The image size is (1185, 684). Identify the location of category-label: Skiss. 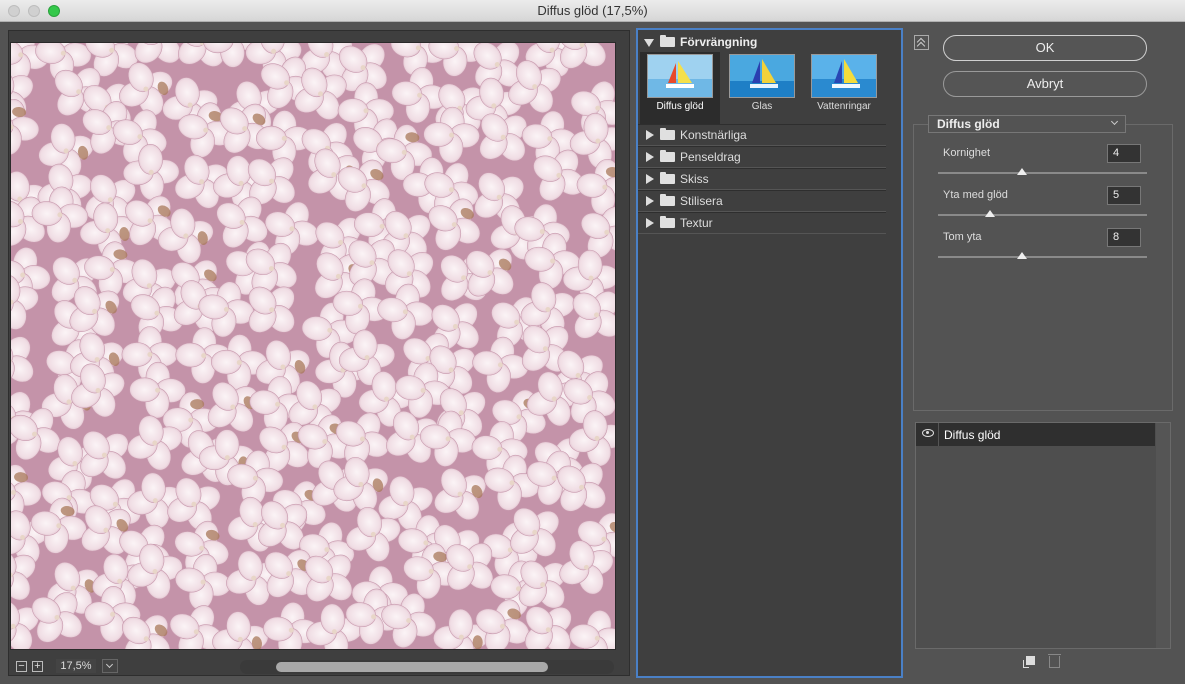
(694, 179).